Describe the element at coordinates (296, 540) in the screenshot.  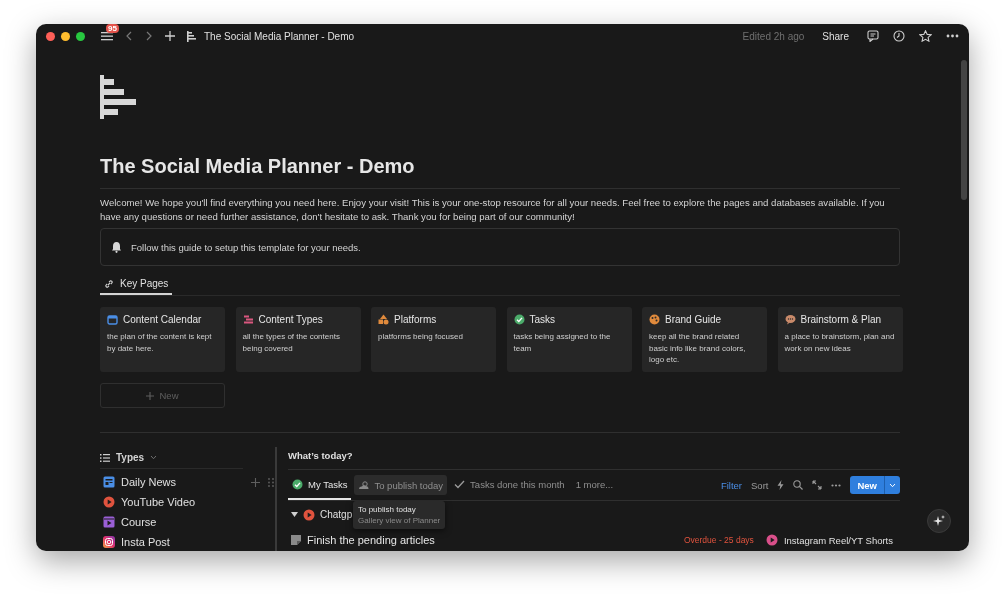
I see `document-icon` at that location.